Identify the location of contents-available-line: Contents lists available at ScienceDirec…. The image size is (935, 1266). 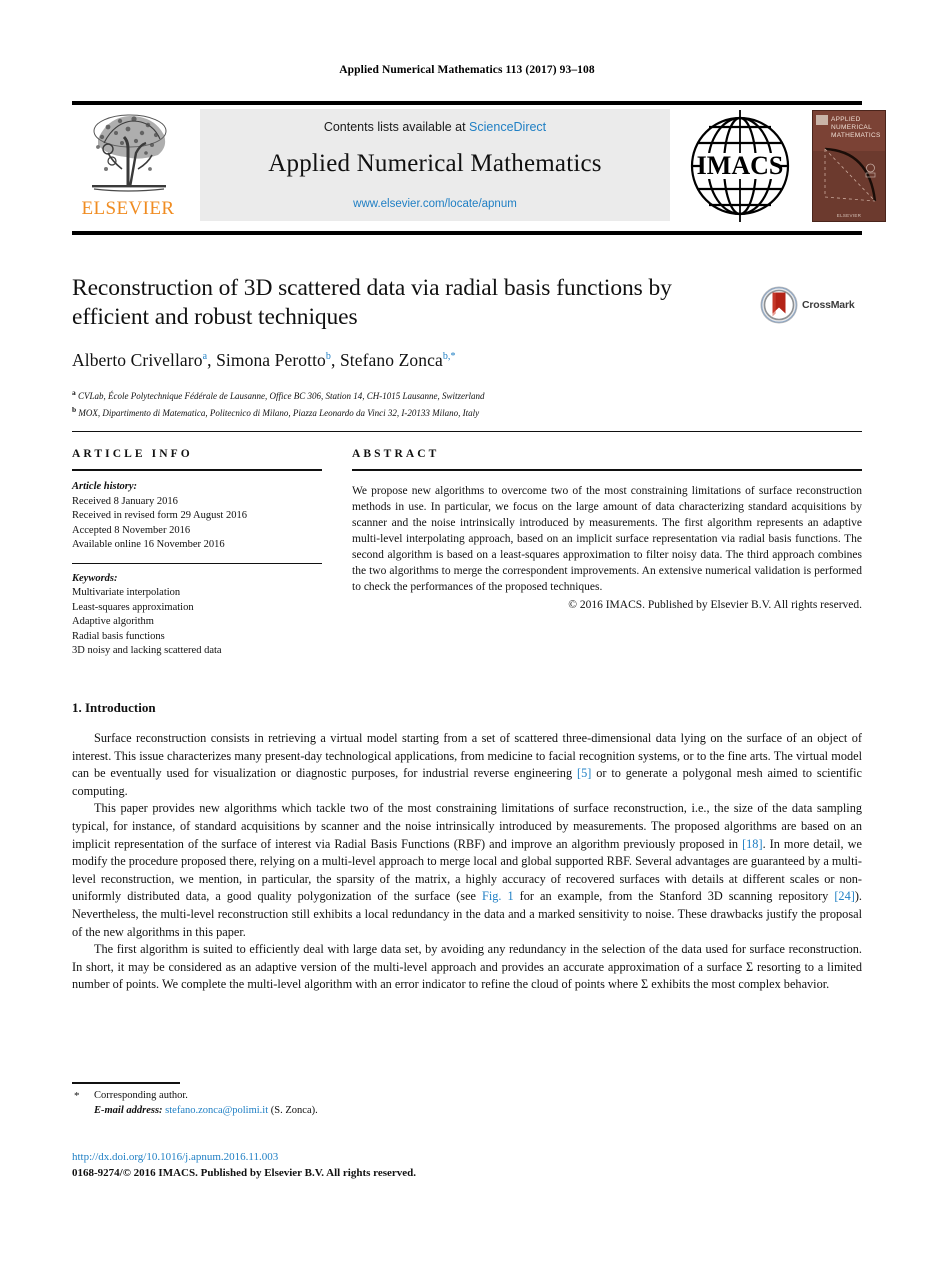
(435, 127).